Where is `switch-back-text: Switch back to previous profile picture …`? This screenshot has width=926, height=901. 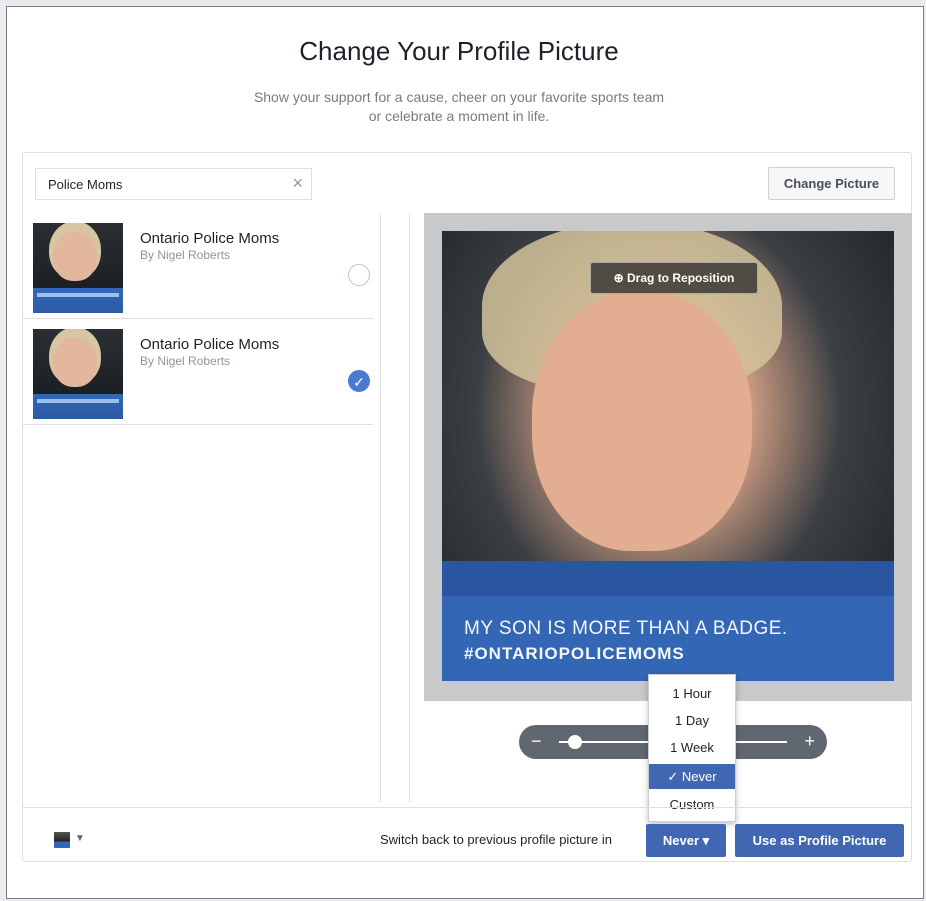
switch-back-text: Switch back to previous profile picture … is located at coordinates (496, 839).